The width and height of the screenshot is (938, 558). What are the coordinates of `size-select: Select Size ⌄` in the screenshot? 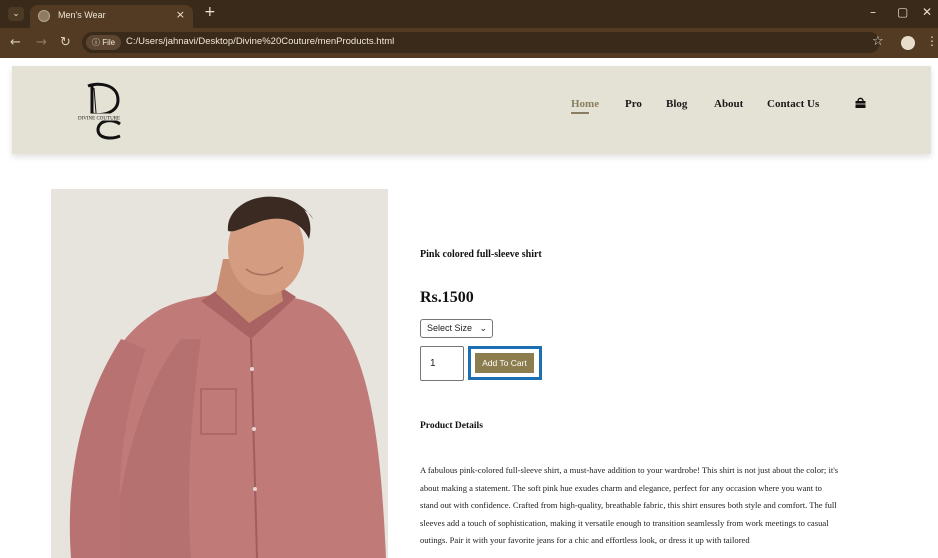 It's located at (456, 328).